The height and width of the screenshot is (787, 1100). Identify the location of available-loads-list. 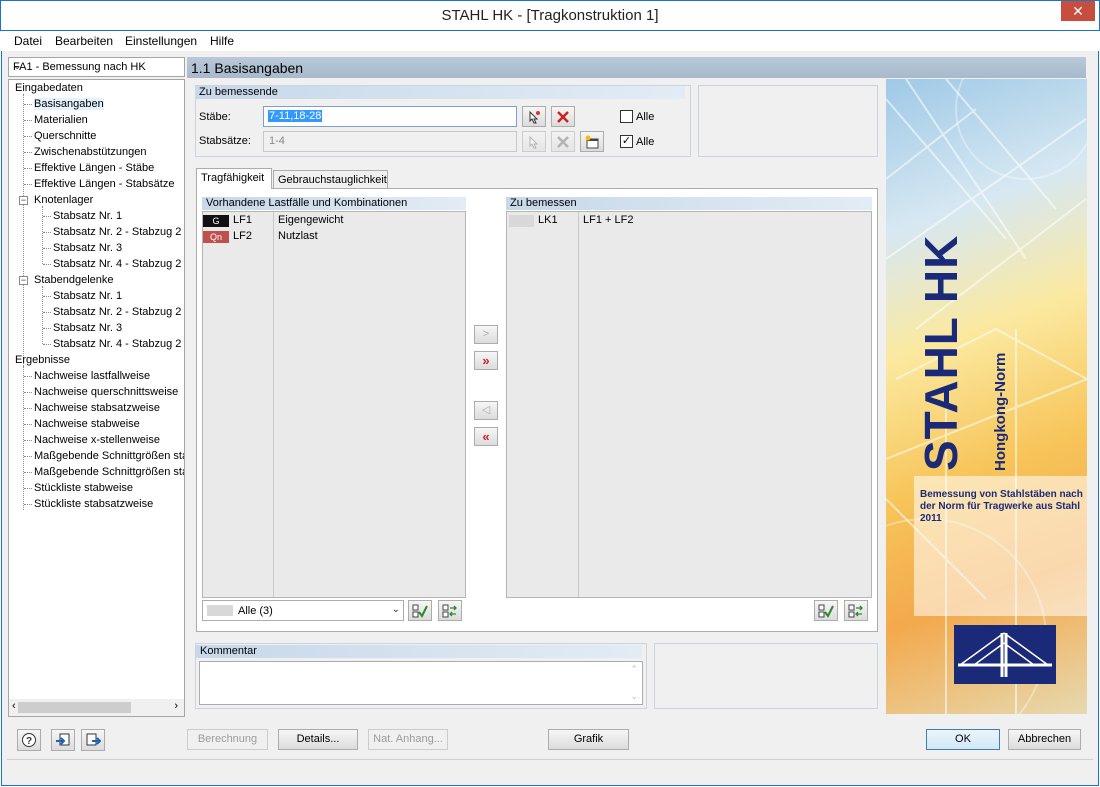
(334, 404).